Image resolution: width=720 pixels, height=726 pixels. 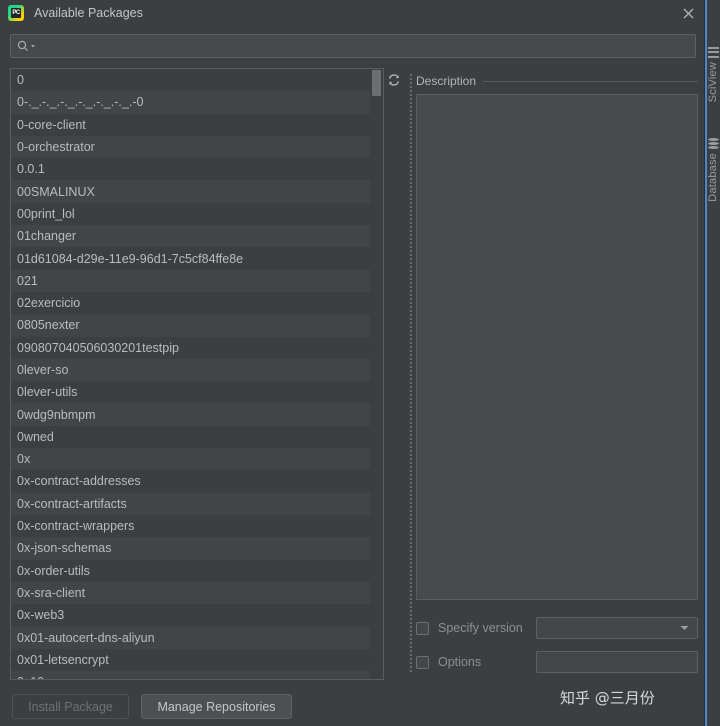 What do you see at coordinates (191, 102) in the screenshot?
I see `package-list-item: 0-._.-._.-._.-._.-._.-._.-0` at bounding box center [191, 102].